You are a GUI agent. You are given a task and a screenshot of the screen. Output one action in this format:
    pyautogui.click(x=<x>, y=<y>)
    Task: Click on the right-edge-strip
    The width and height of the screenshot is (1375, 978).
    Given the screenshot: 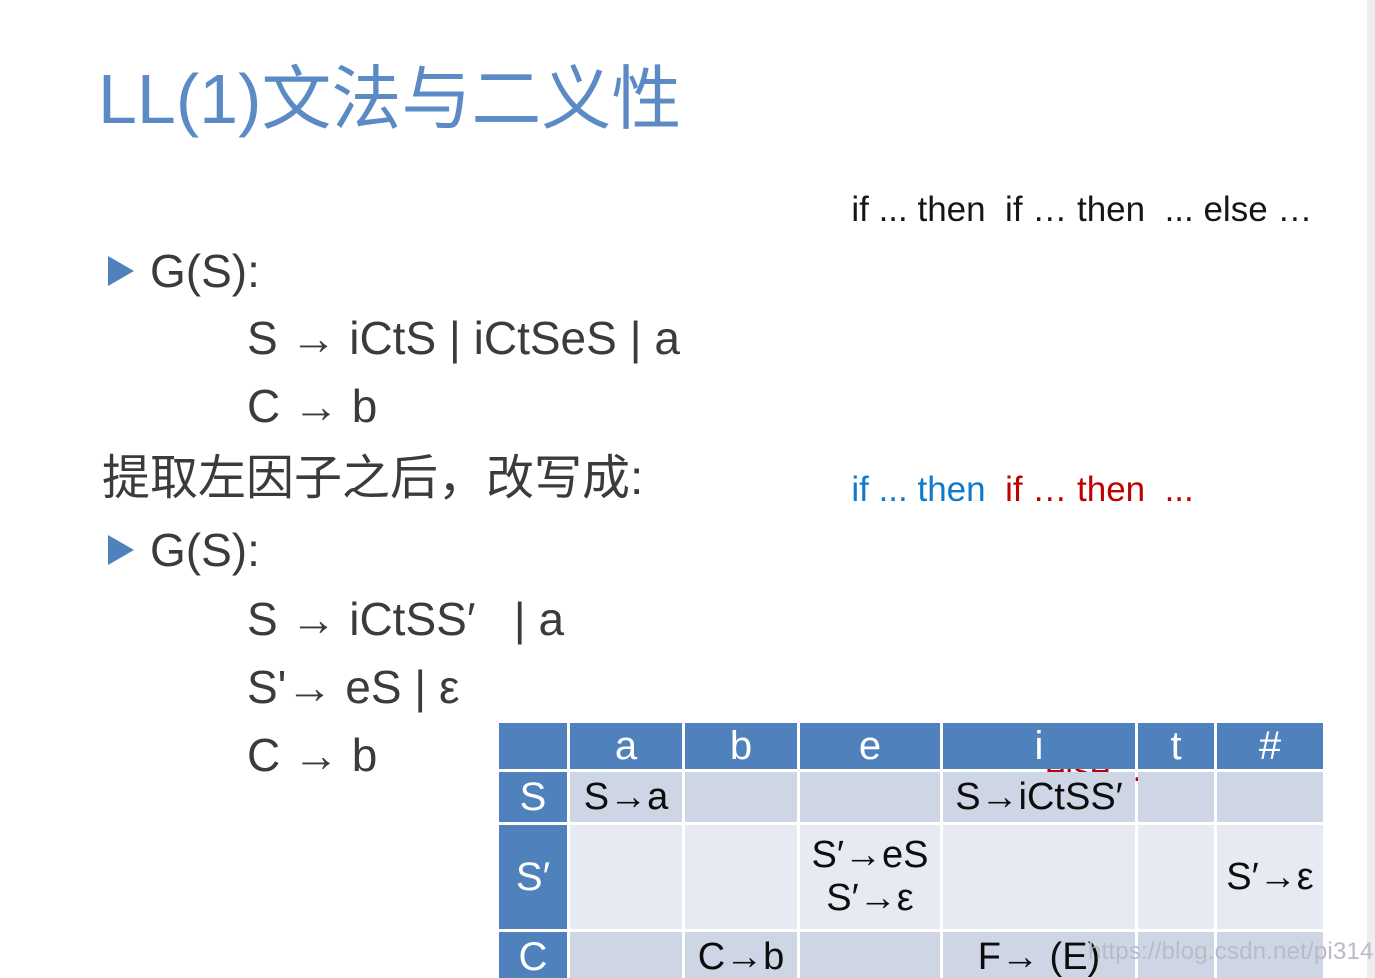 What is the action you would take?
    pyautogui.click(x=1371, y=489)
    